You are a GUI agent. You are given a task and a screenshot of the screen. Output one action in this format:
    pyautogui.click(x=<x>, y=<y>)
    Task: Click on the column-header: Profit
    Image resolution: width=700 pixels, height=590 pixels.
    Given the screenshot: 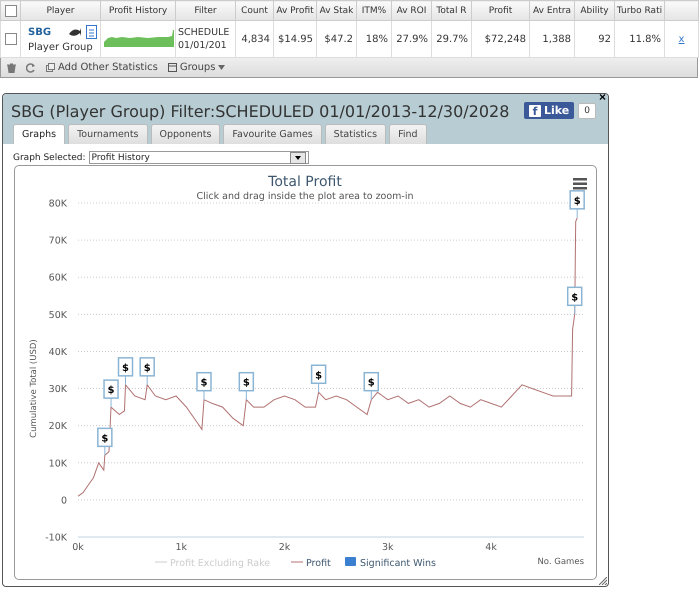 What is the action you would take?
    pyautogui.click(x=501, y=10)
    